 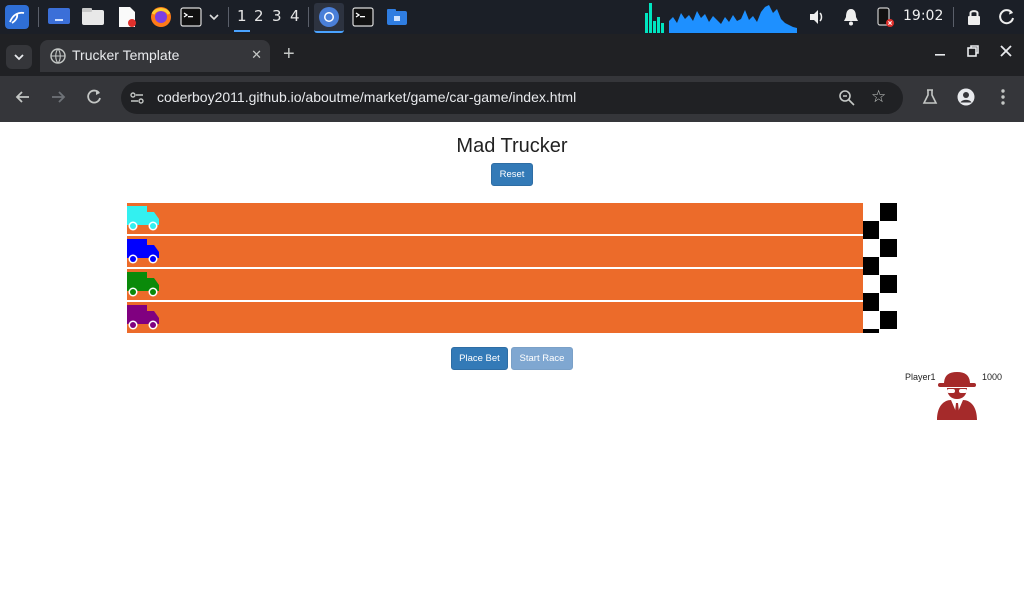 I want to click on cpu-usage-graph, so click(x=721, y=18).